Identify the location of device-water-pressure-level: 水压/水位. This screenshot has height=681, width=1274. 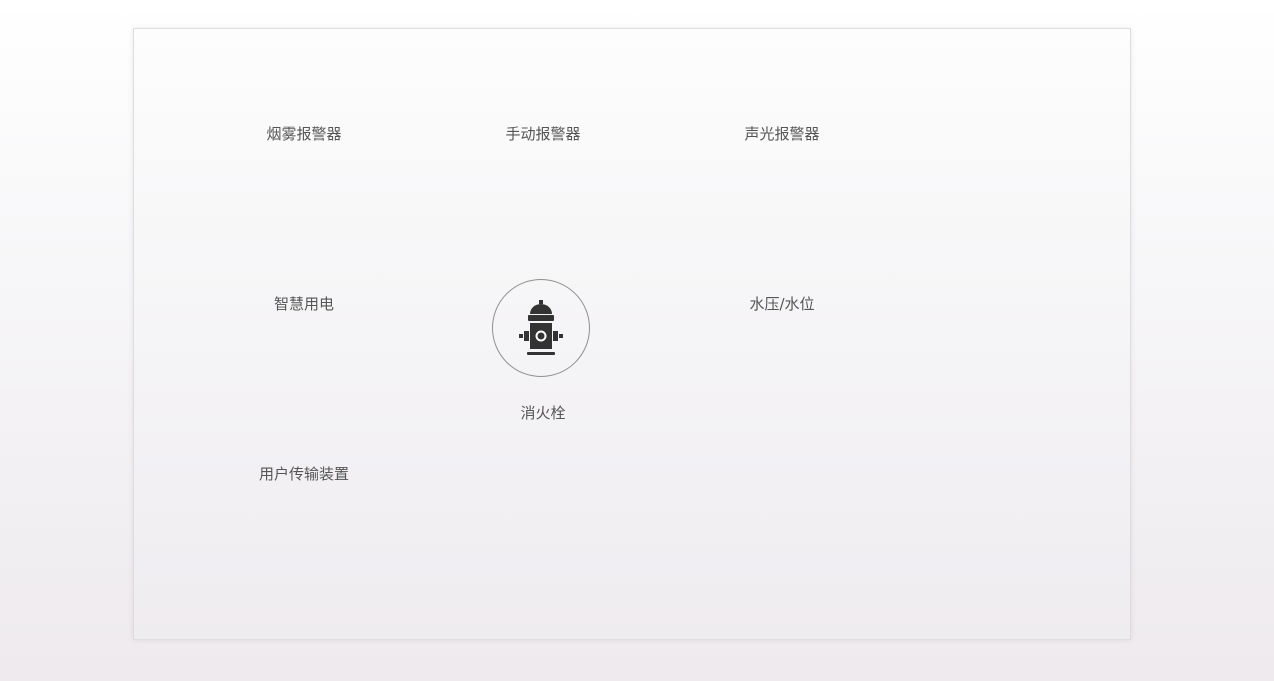
(782, 304).